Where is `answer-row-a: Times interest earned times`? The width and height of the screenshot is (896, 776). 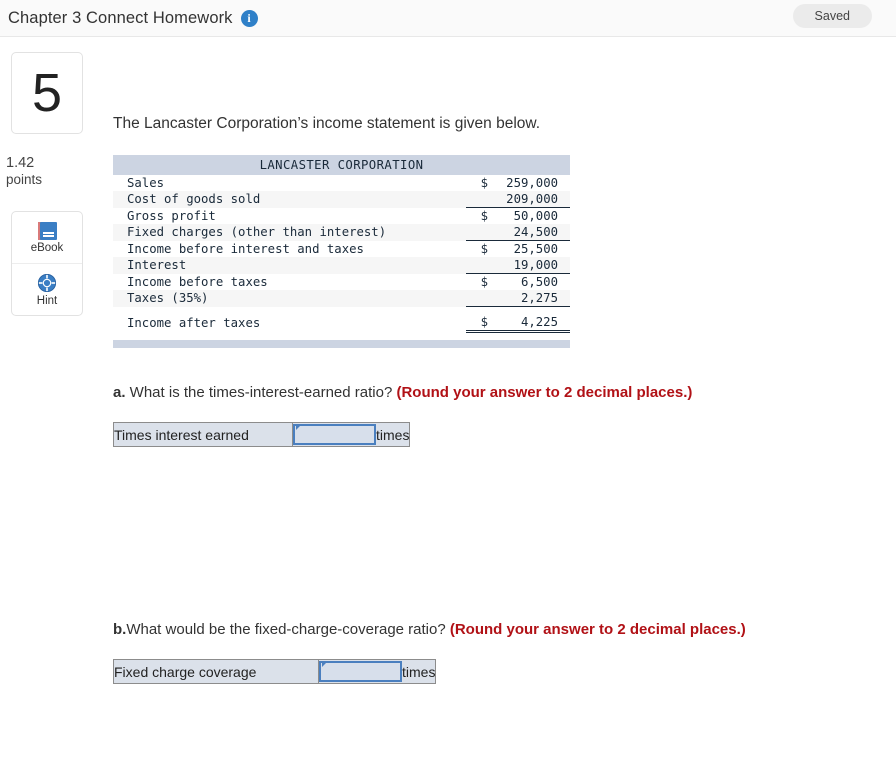 answer-row-a: Times interest earned times is located at coordinates (261, 434).